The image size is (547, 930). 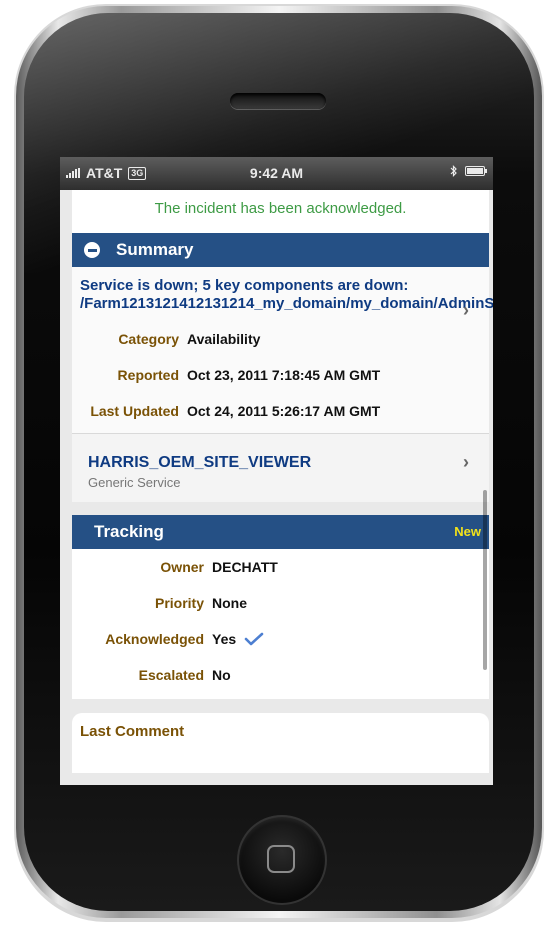 I want to click on tracking-field-escalated: Escalated No, so click(x=280, y=675).